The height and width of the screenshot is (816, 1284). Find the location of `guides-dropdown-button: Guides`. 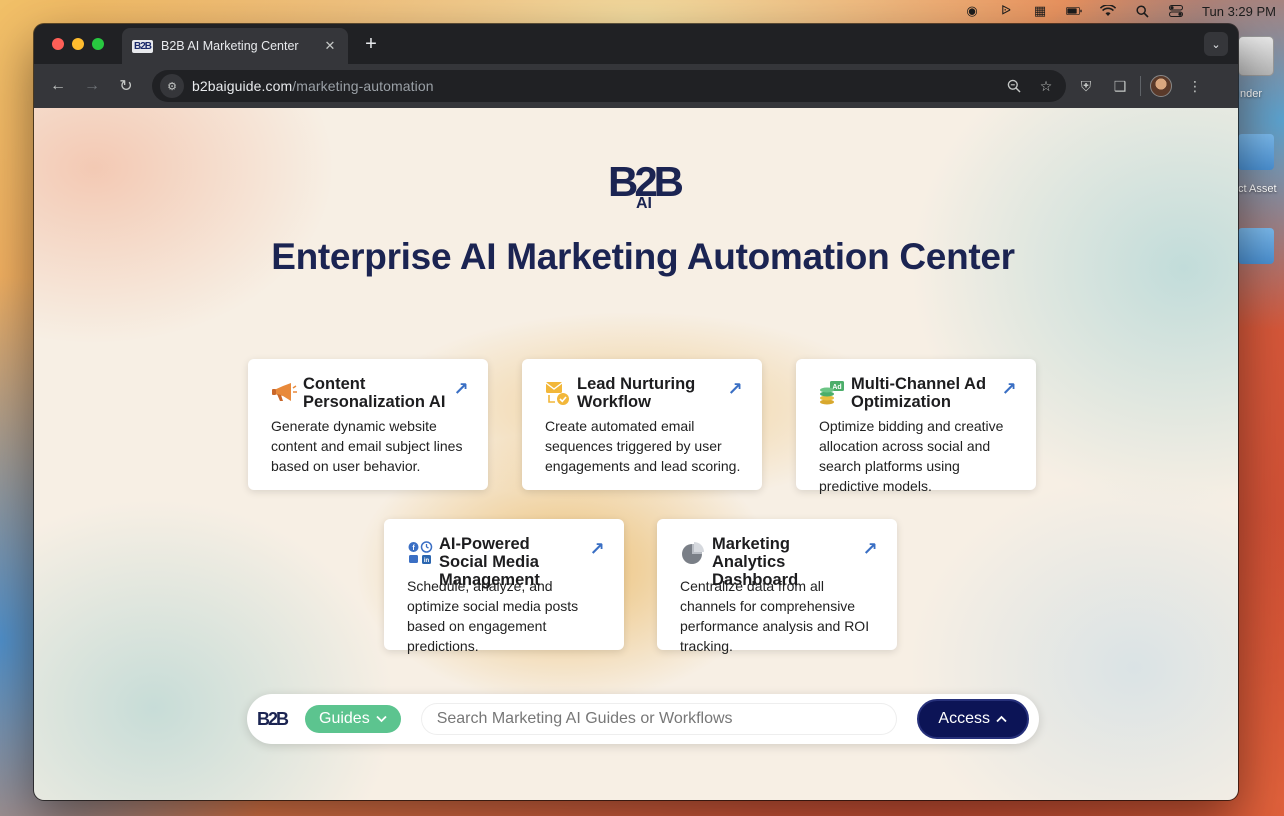

guides-dropdown-button: Guides is located at coordinates (353, 719).